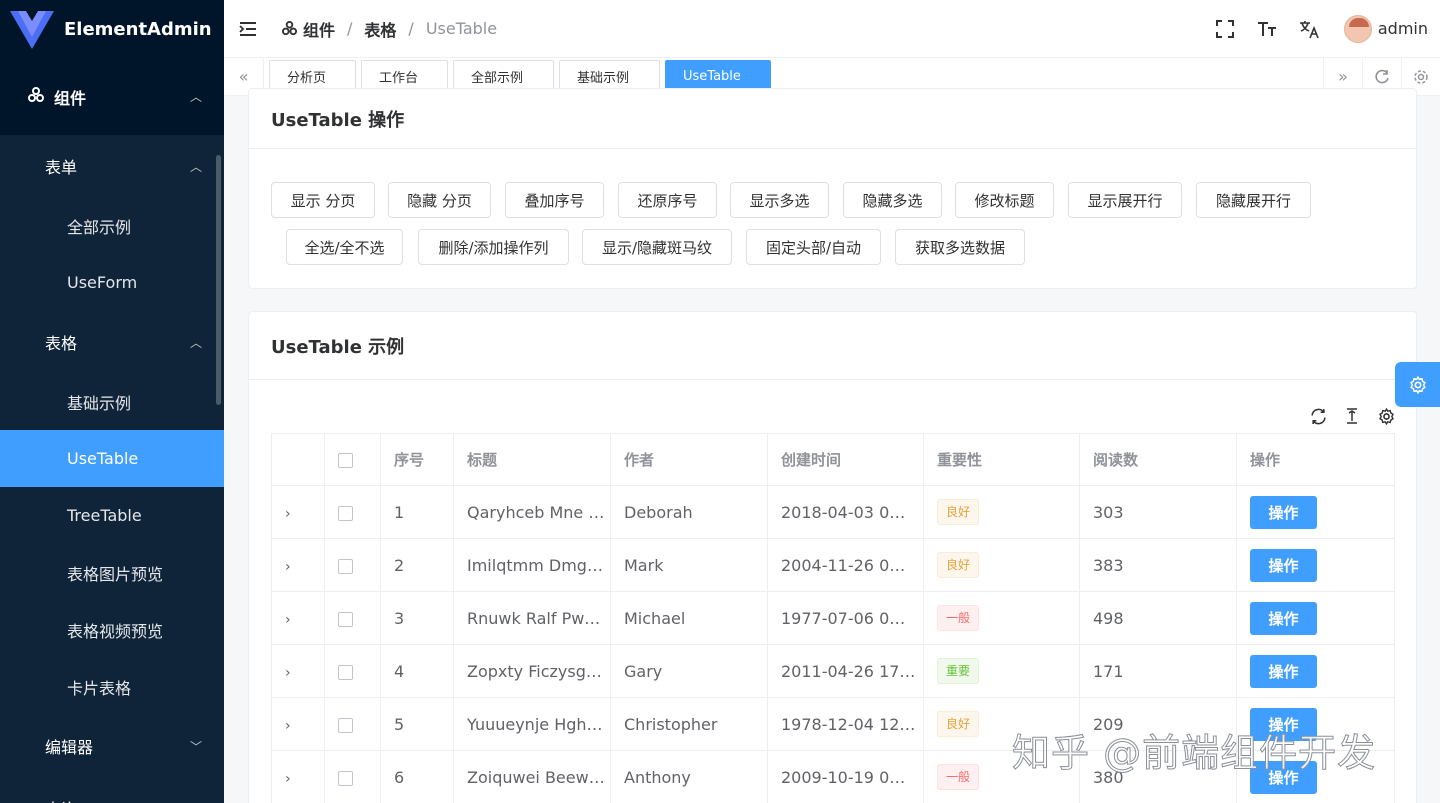 The image size is (1440, 803). I want to click on column-settings-icon, so click(1386, 416).